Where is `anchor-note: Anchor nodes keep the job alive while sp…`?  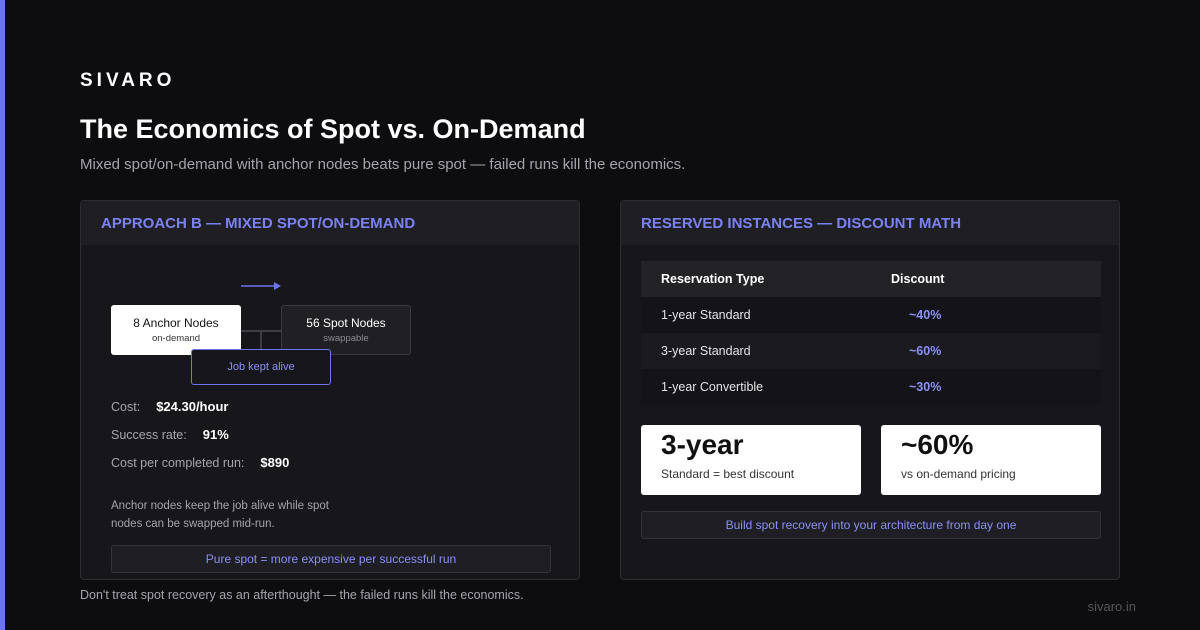
anchor-note: Anchor nodes keep the job alive while sp… is located at coordinates (220, 515).